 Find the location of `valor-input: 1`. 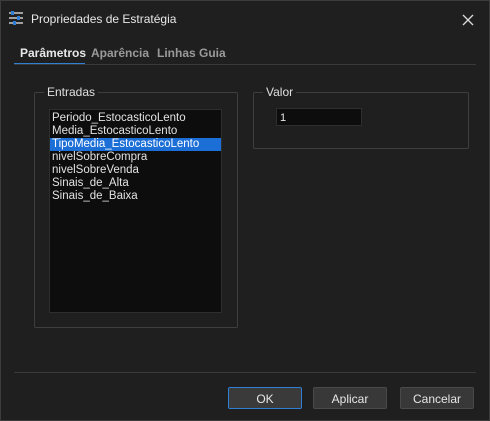

valor-input: 1 is located at coordinates (319, 117).